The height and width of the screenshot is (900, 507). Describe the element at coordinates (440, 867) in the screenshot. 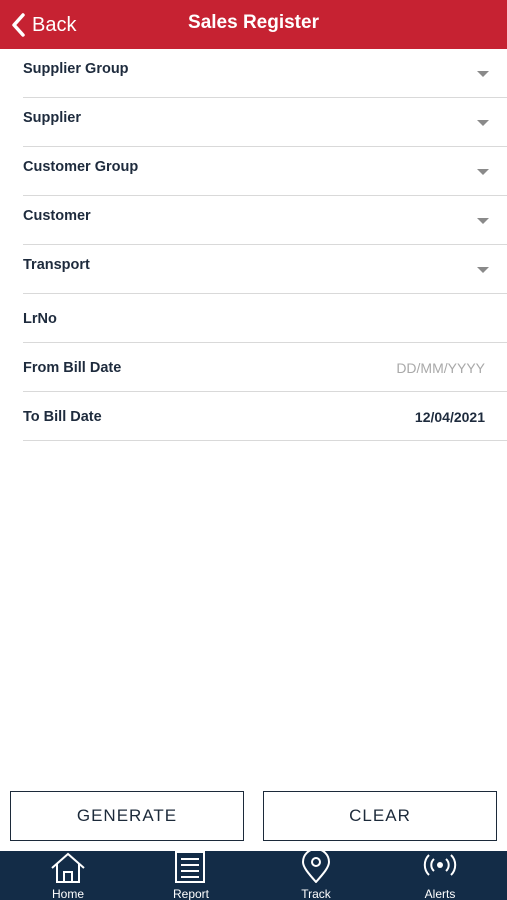

I see `broadcast-icon` at that location.